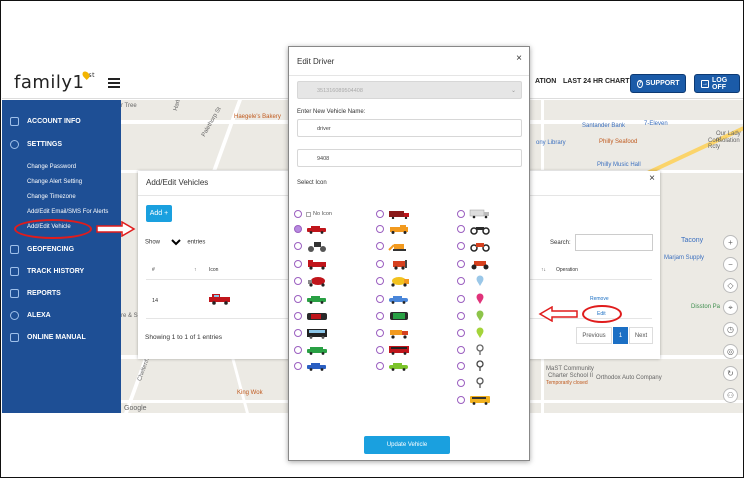 This screenshot has height=478, width=744. I want to click on icon-option-green-suv, so click(393, 316).